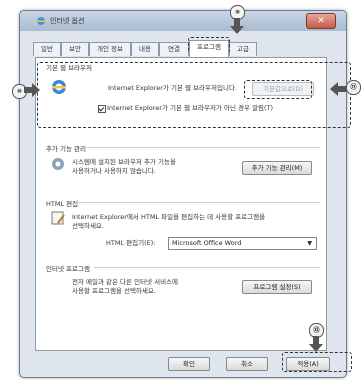 Image resolution: width=363 pixels, height=380 pixels. I want to click on tab-content: 내용, so click(145, 49).